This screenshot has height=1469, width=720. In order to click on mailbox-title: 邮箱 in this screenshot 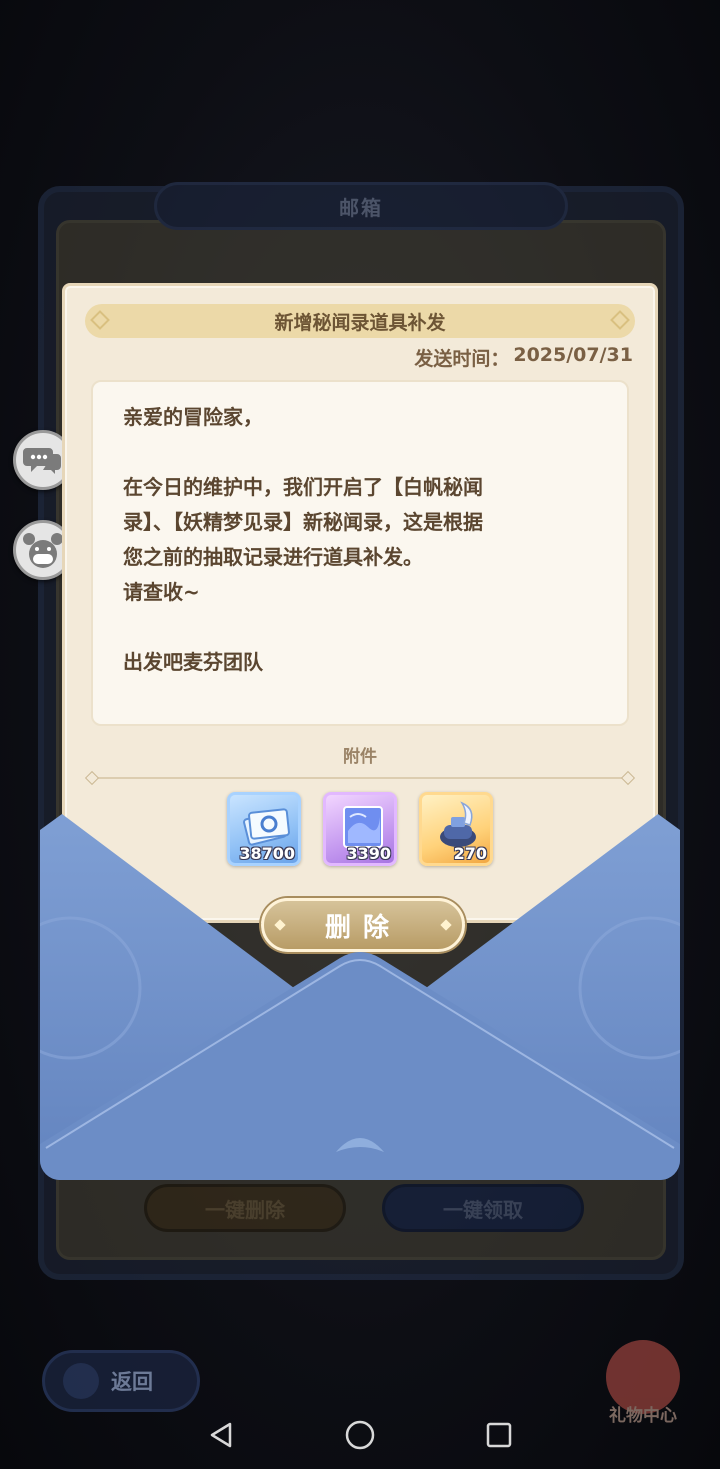, I will do `click(361, 206)`.